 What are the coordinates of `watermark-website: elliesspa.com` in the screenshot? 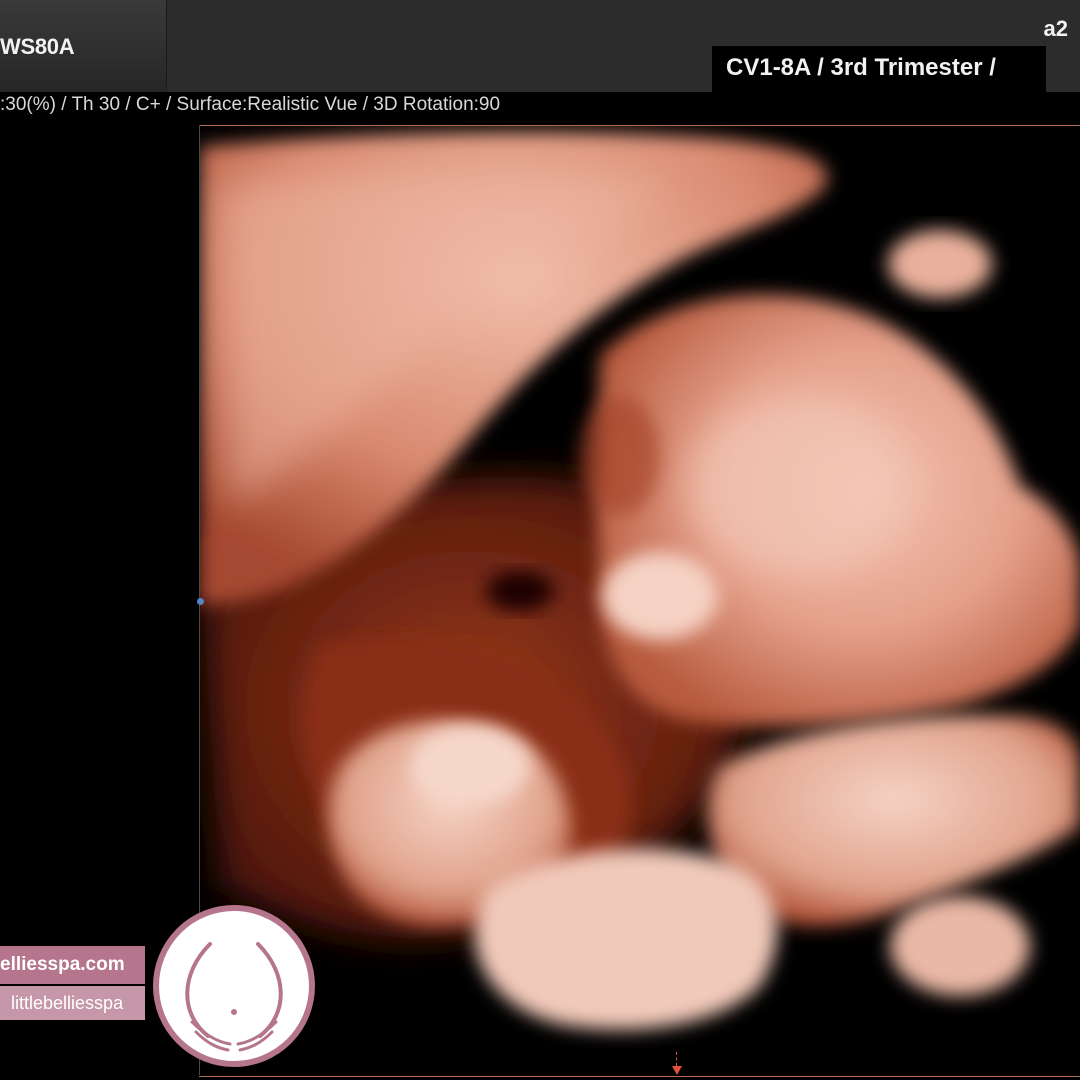 It's located at (72, 965).